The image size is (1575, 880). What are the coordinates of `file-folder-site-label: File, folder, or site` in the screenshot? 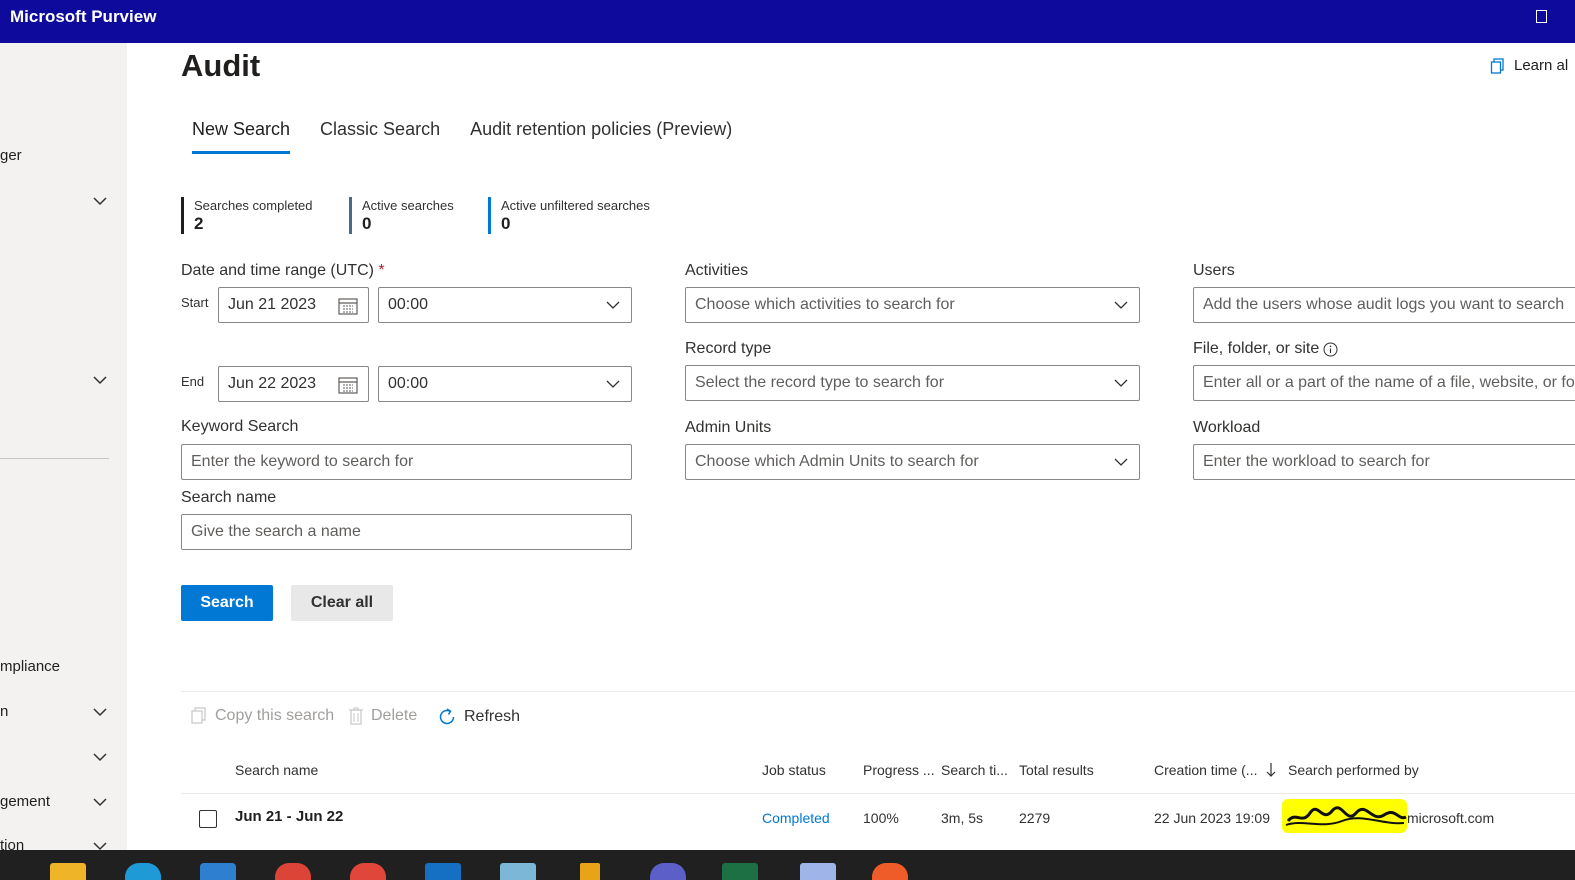 It's located at (1265, 349).